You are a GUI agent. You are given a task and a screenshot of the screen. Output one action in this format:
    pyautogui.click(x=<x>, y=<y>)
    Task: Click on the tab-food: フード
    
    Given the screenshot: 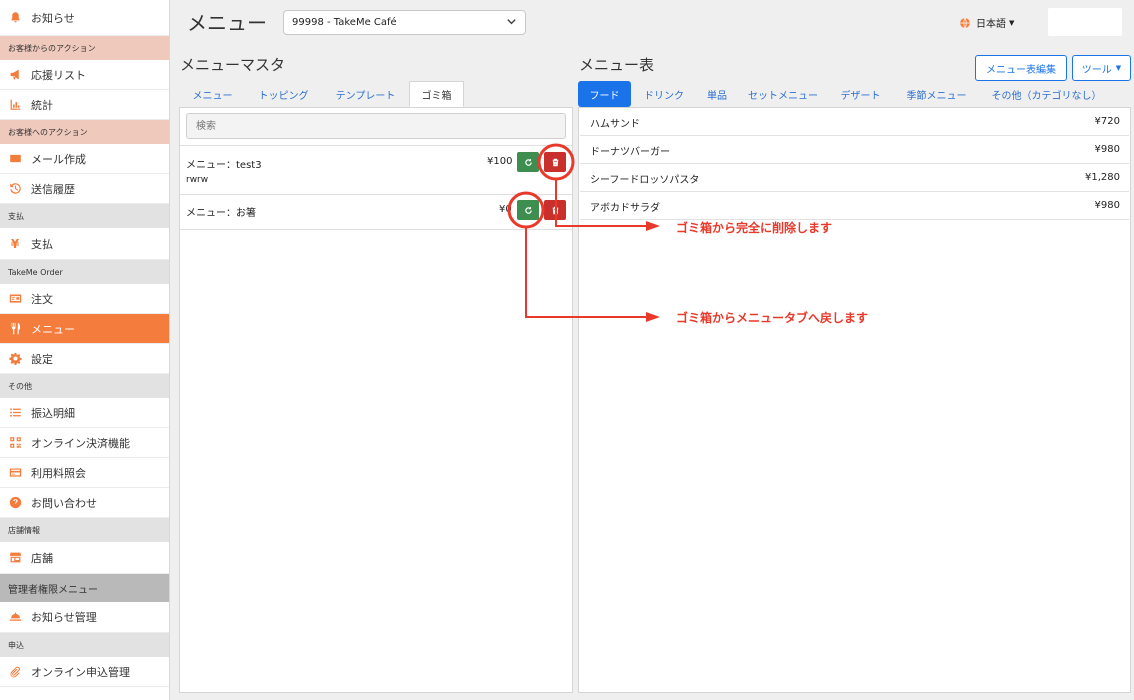 What is the action you would take?
    pyautogui.click(x=604, y=94)
    